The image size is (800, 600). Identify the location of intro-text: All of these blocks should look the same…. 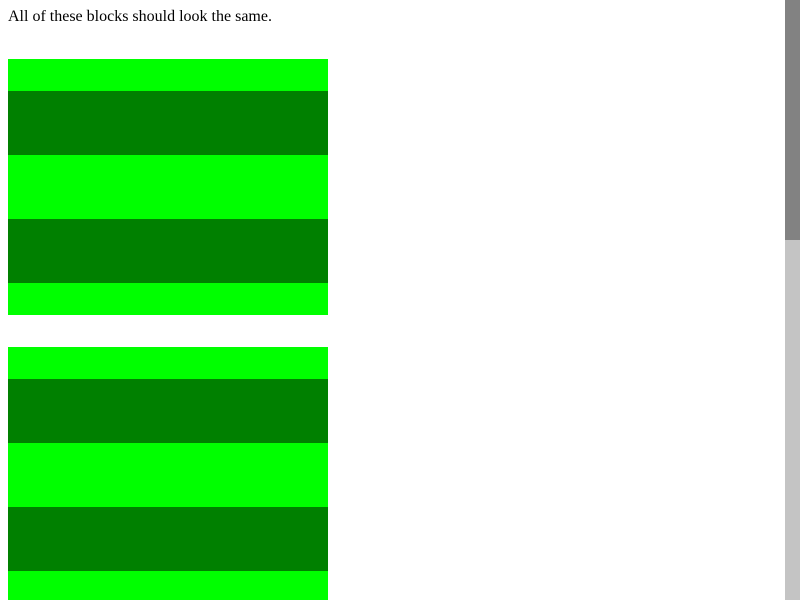
(140, 16).